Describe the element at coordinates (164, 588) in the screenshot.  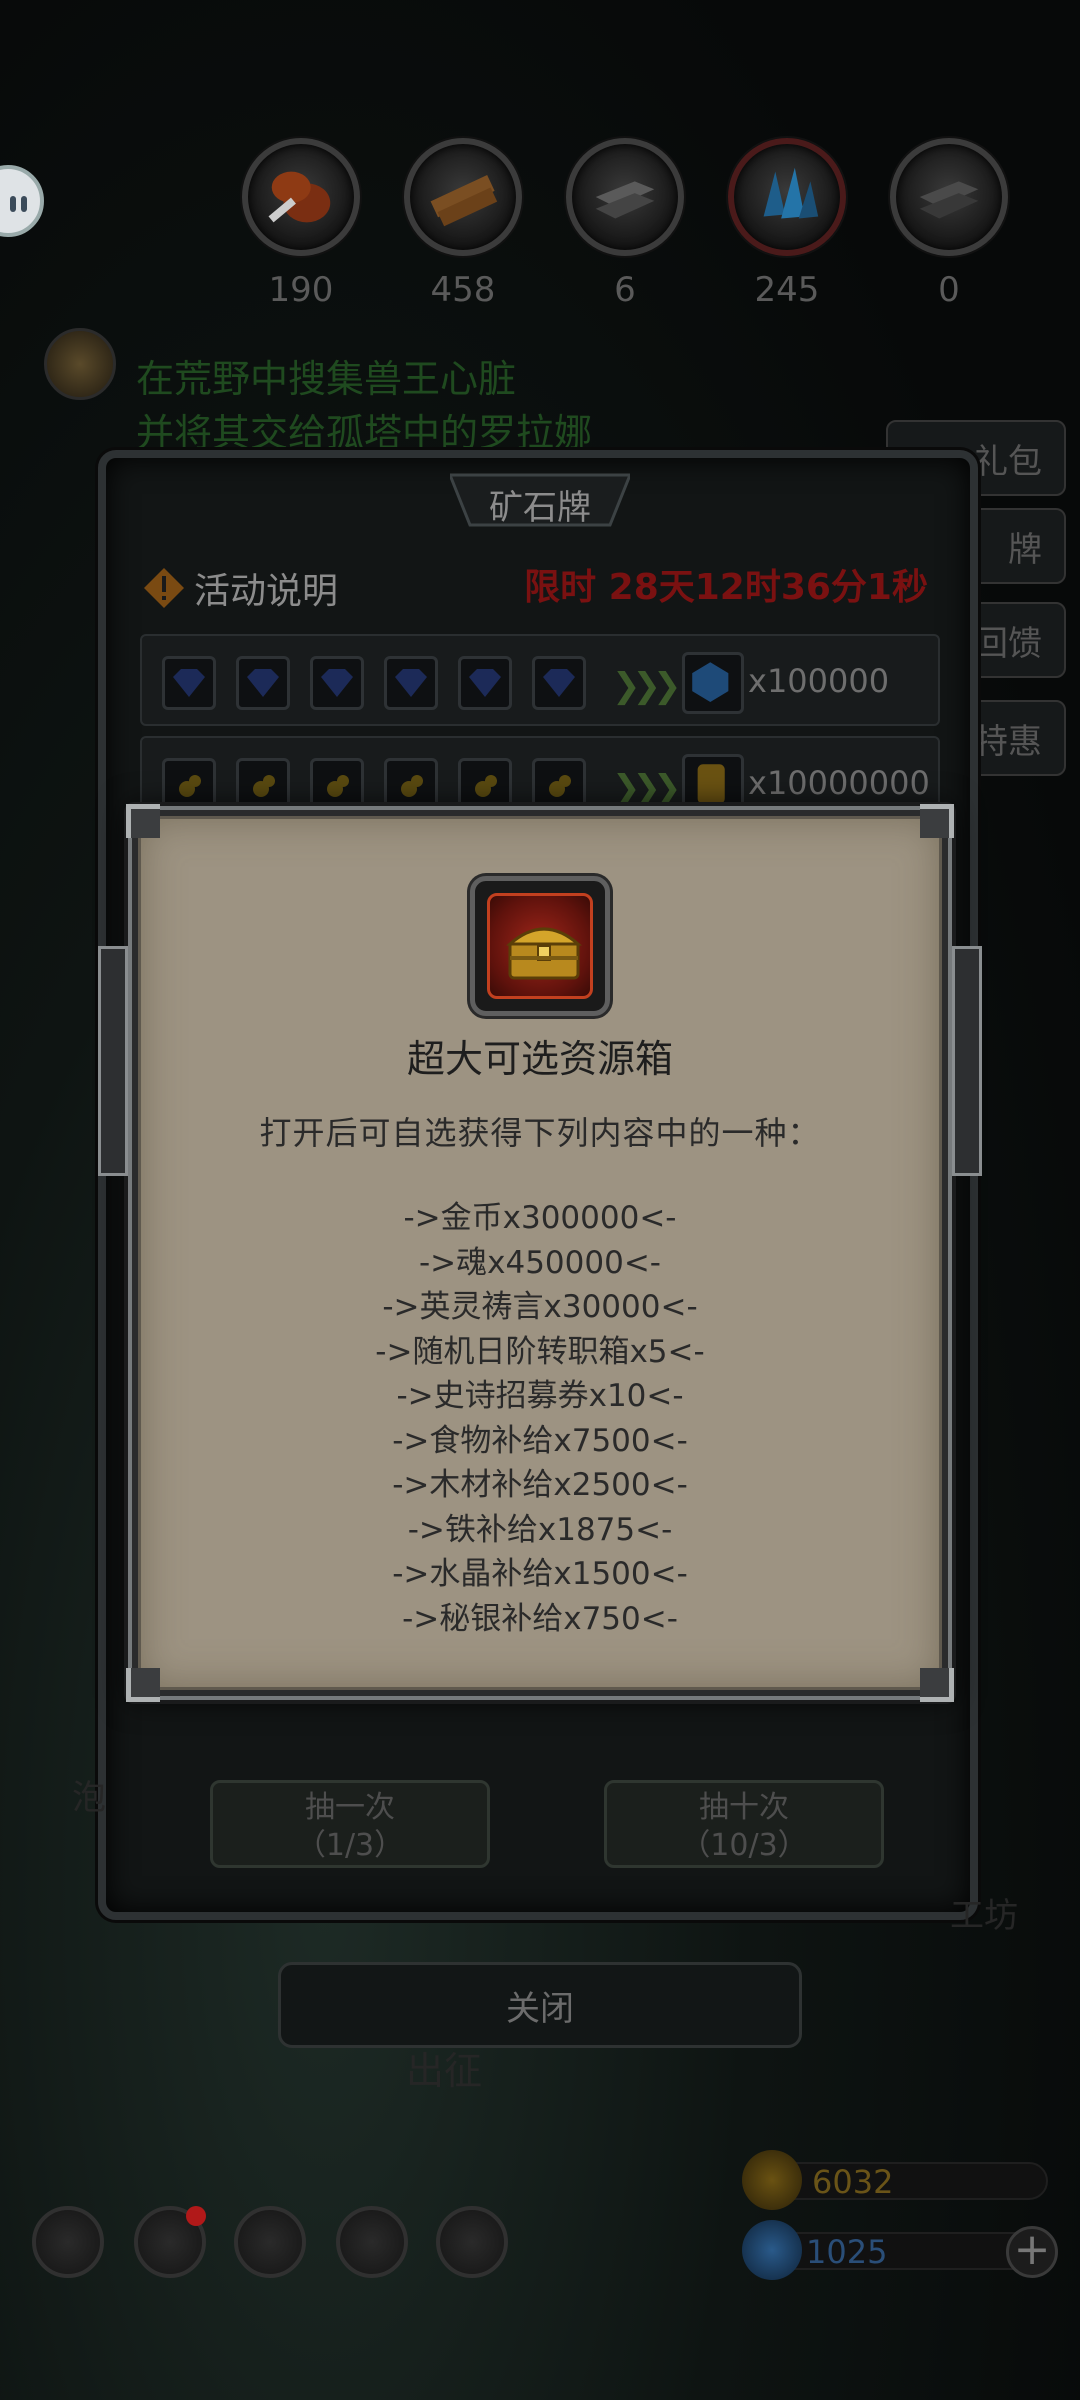
I see `warning-icon` at that location.